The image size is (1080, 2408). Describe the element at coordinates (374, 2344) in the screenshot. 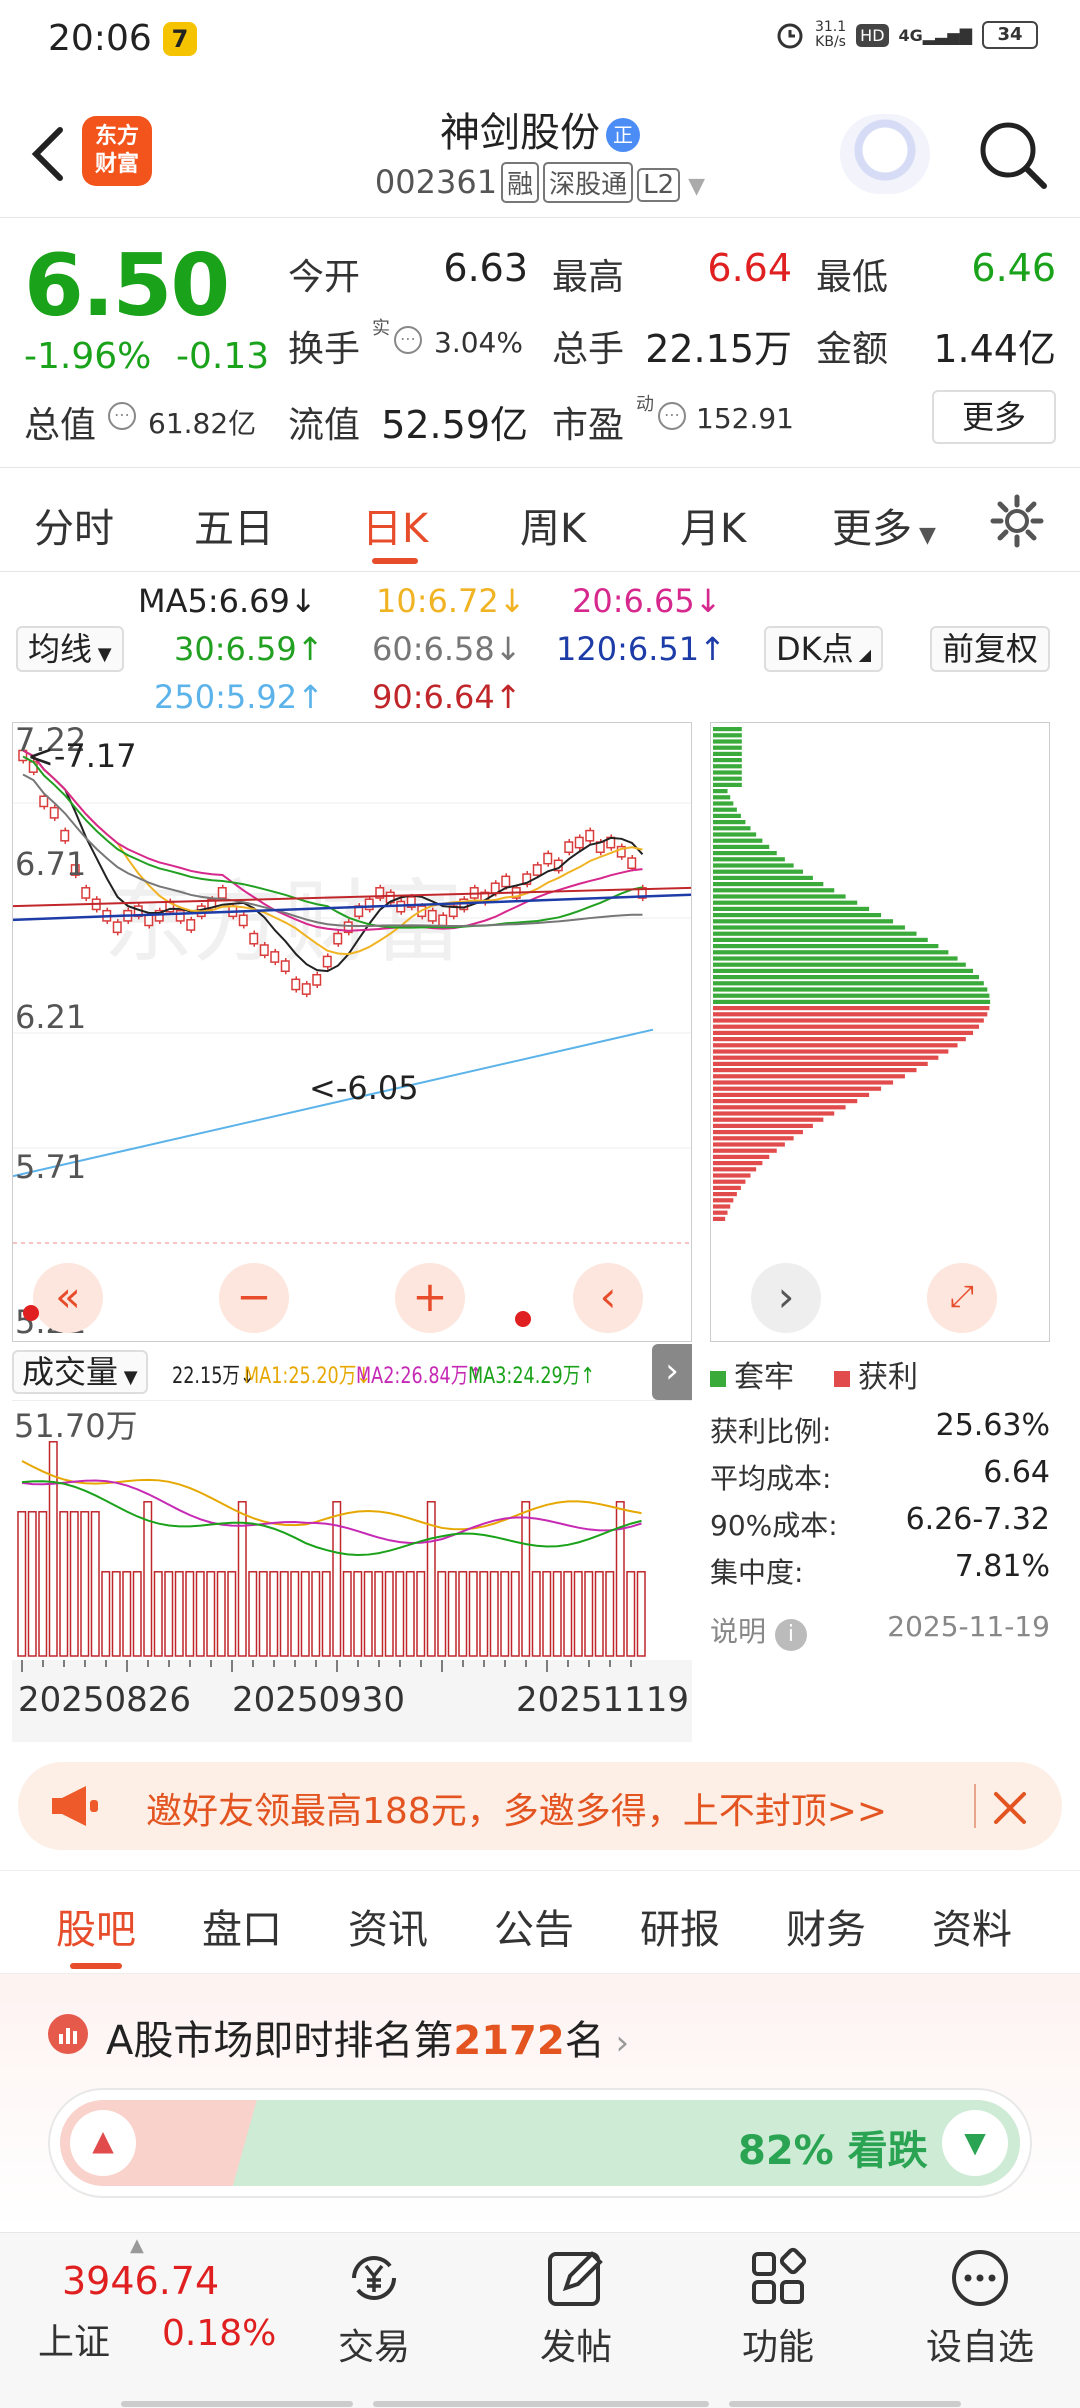

I see `trade-label: 交易` at that location.